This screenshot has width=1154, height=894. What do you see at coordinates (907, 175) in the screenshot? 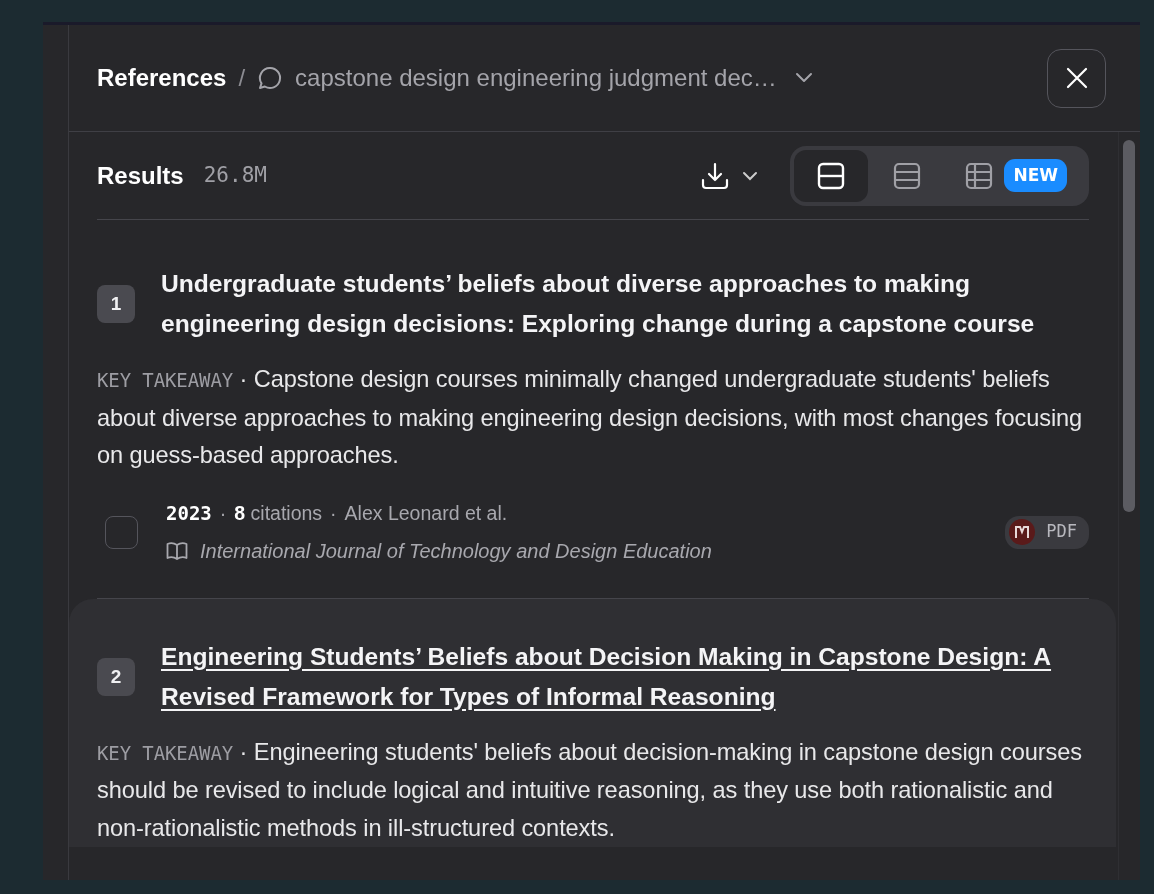
I see `list-view-icon` at bounding box center [907, 175].